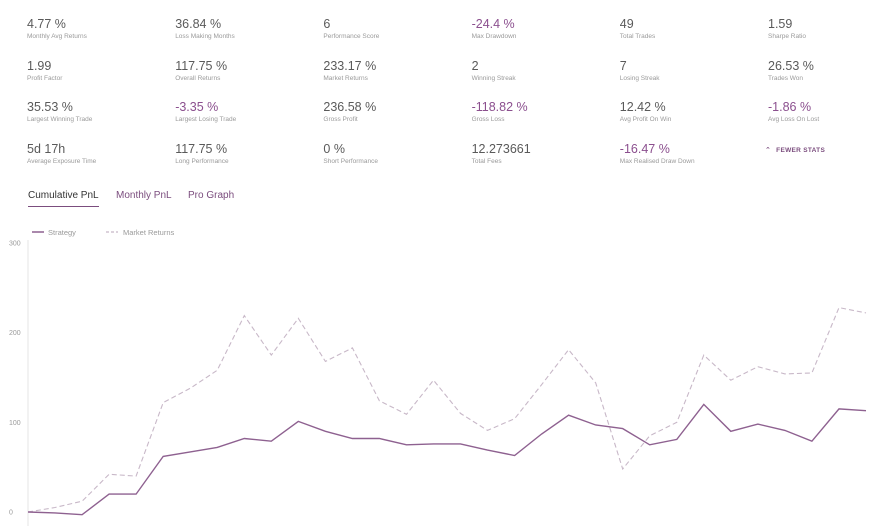 The height and width of the screenshot is (526, 880). Describe the element at coordinates (11, 513) in the screenshot. I see `y-tick-label: 0` at that location.